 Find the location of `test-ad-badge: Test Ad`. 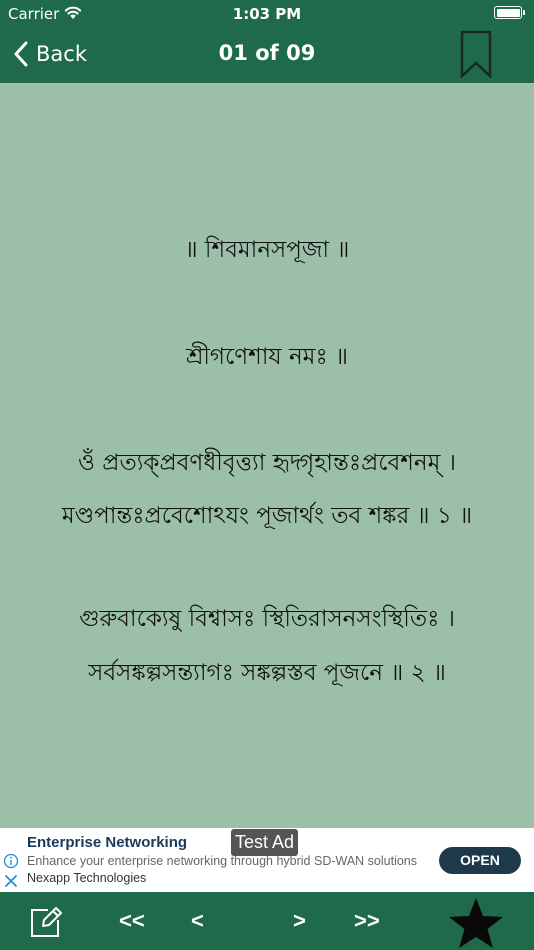

test-ad-badge: Test Ad is located at coordinates (265, 842).